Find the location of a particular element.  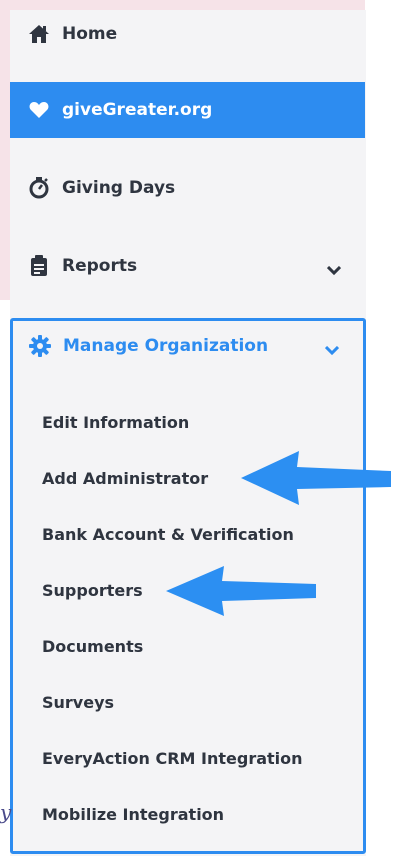

gear-icon is located at coordinates (40, 346).